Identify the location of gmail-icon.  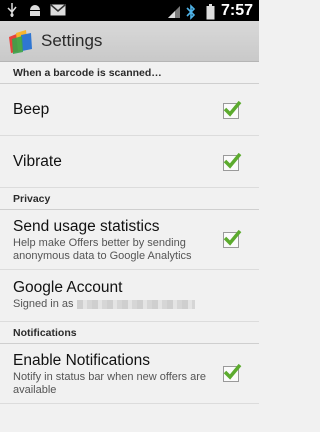
(58, 10).